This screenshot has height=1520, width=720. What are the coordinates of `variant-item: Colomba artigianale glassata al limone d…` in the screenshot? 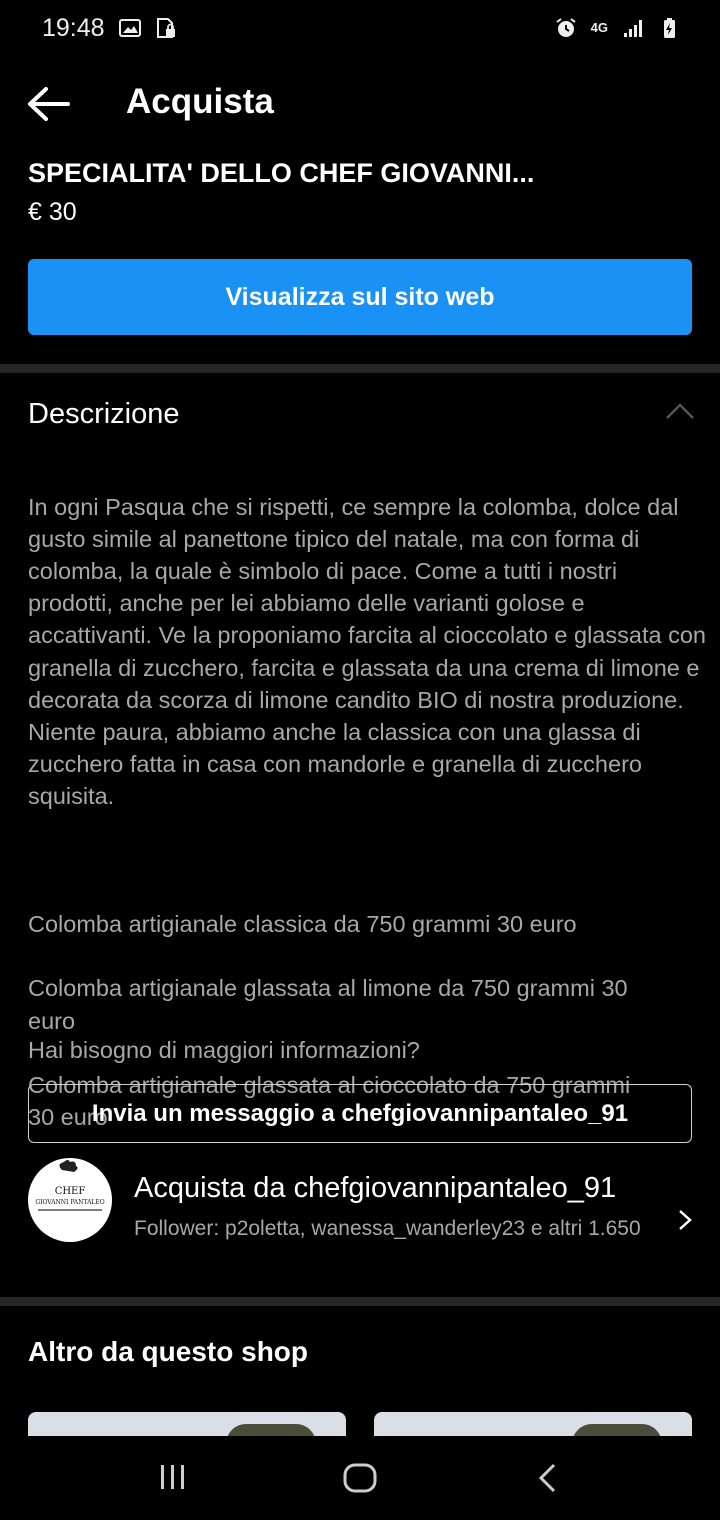 It's located at (328, 1004).